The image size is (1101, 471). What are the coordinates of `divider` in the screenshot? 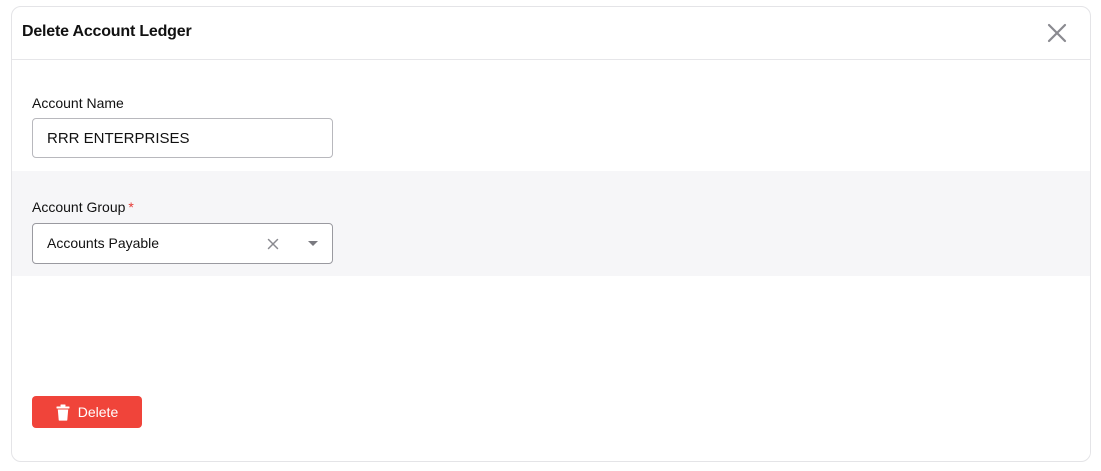 It's located at (1089, 419).